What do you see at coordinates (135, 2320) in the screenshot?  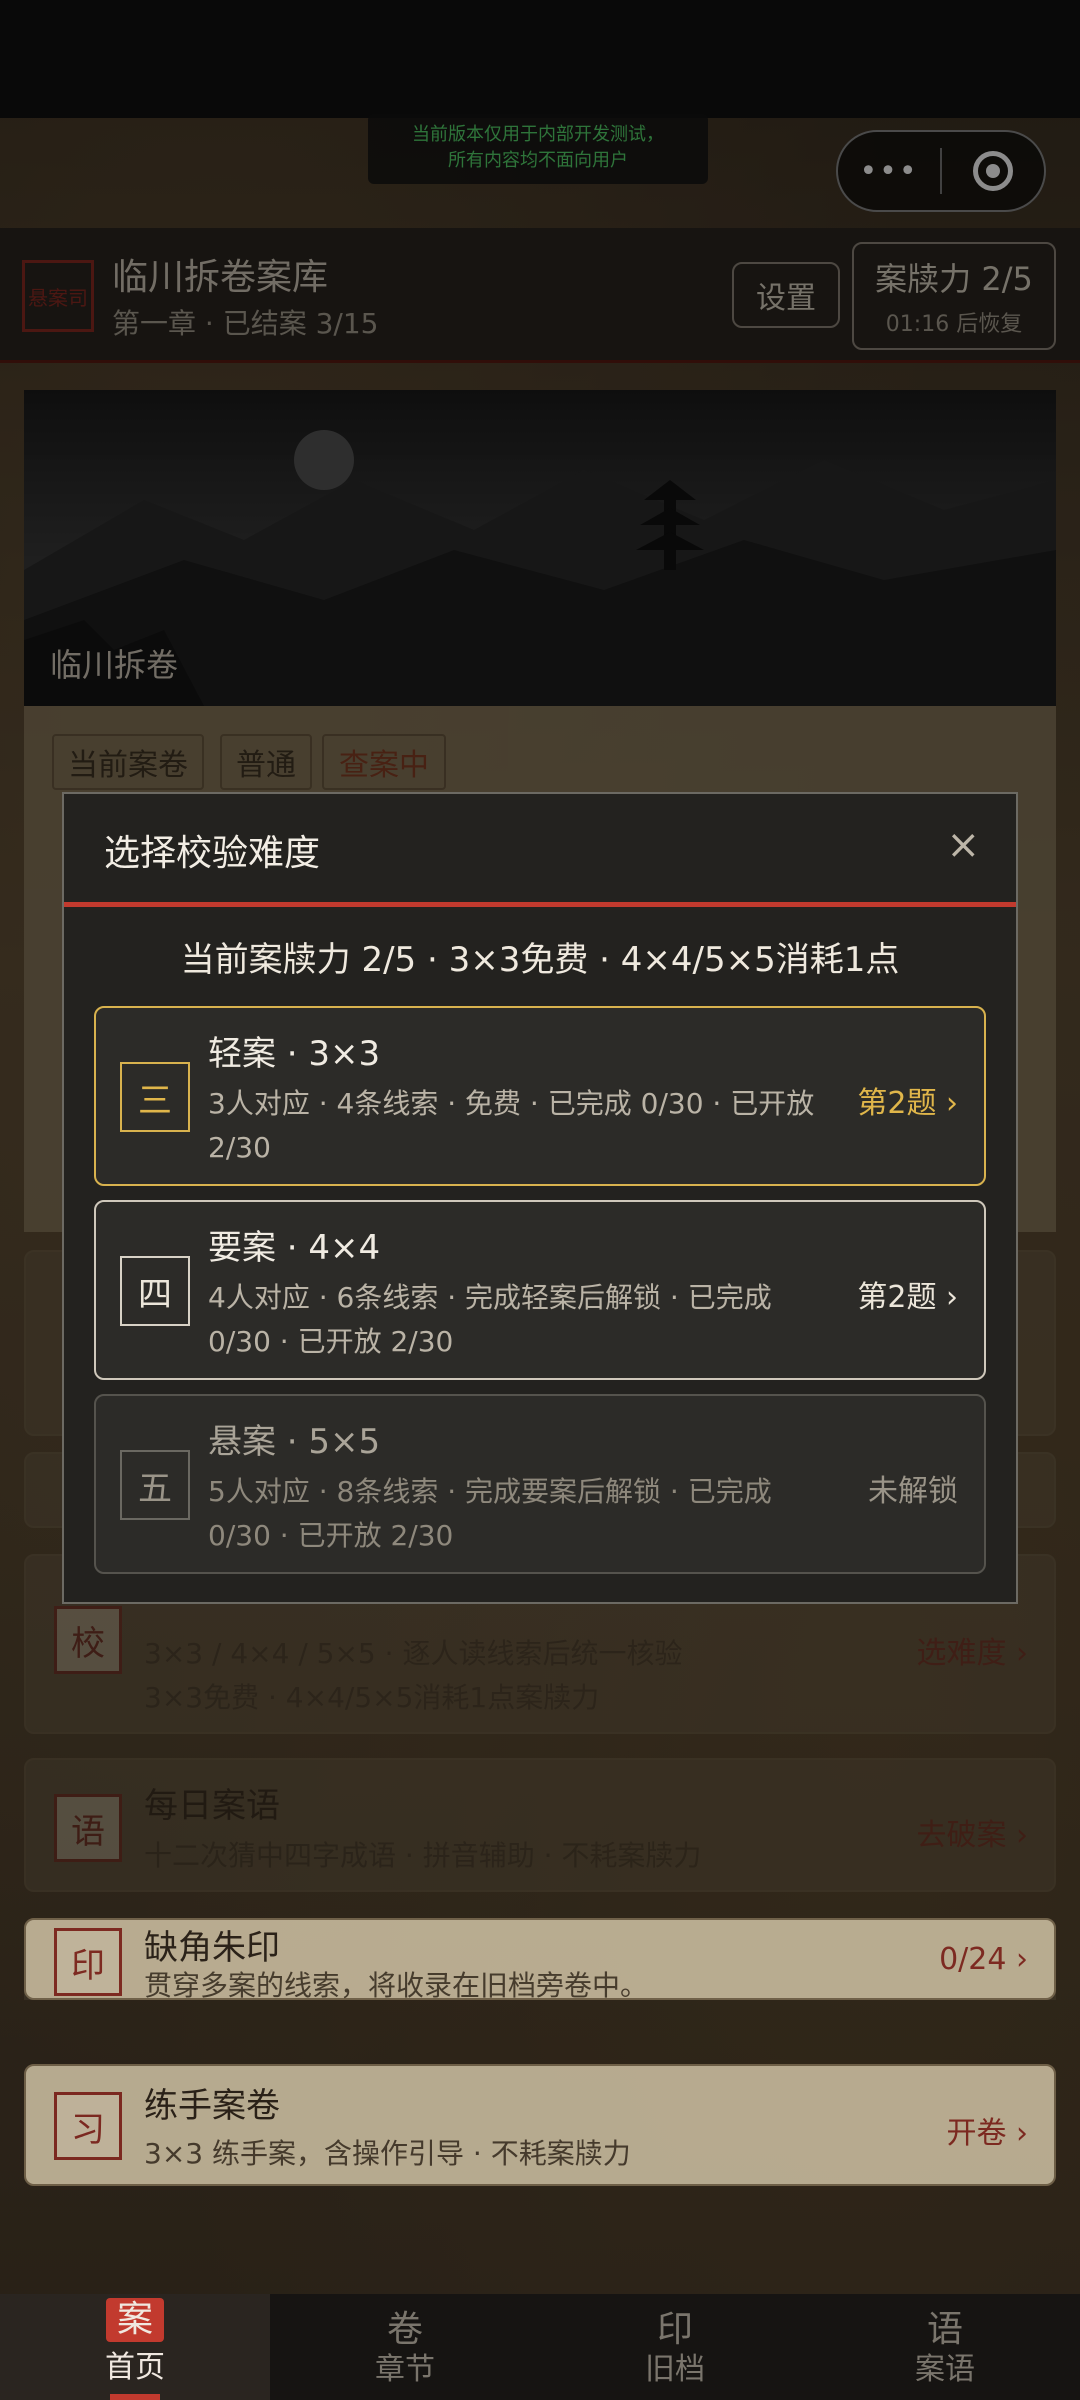 I see `case-tab-icon: 案` at bounding box center [135, 2320].